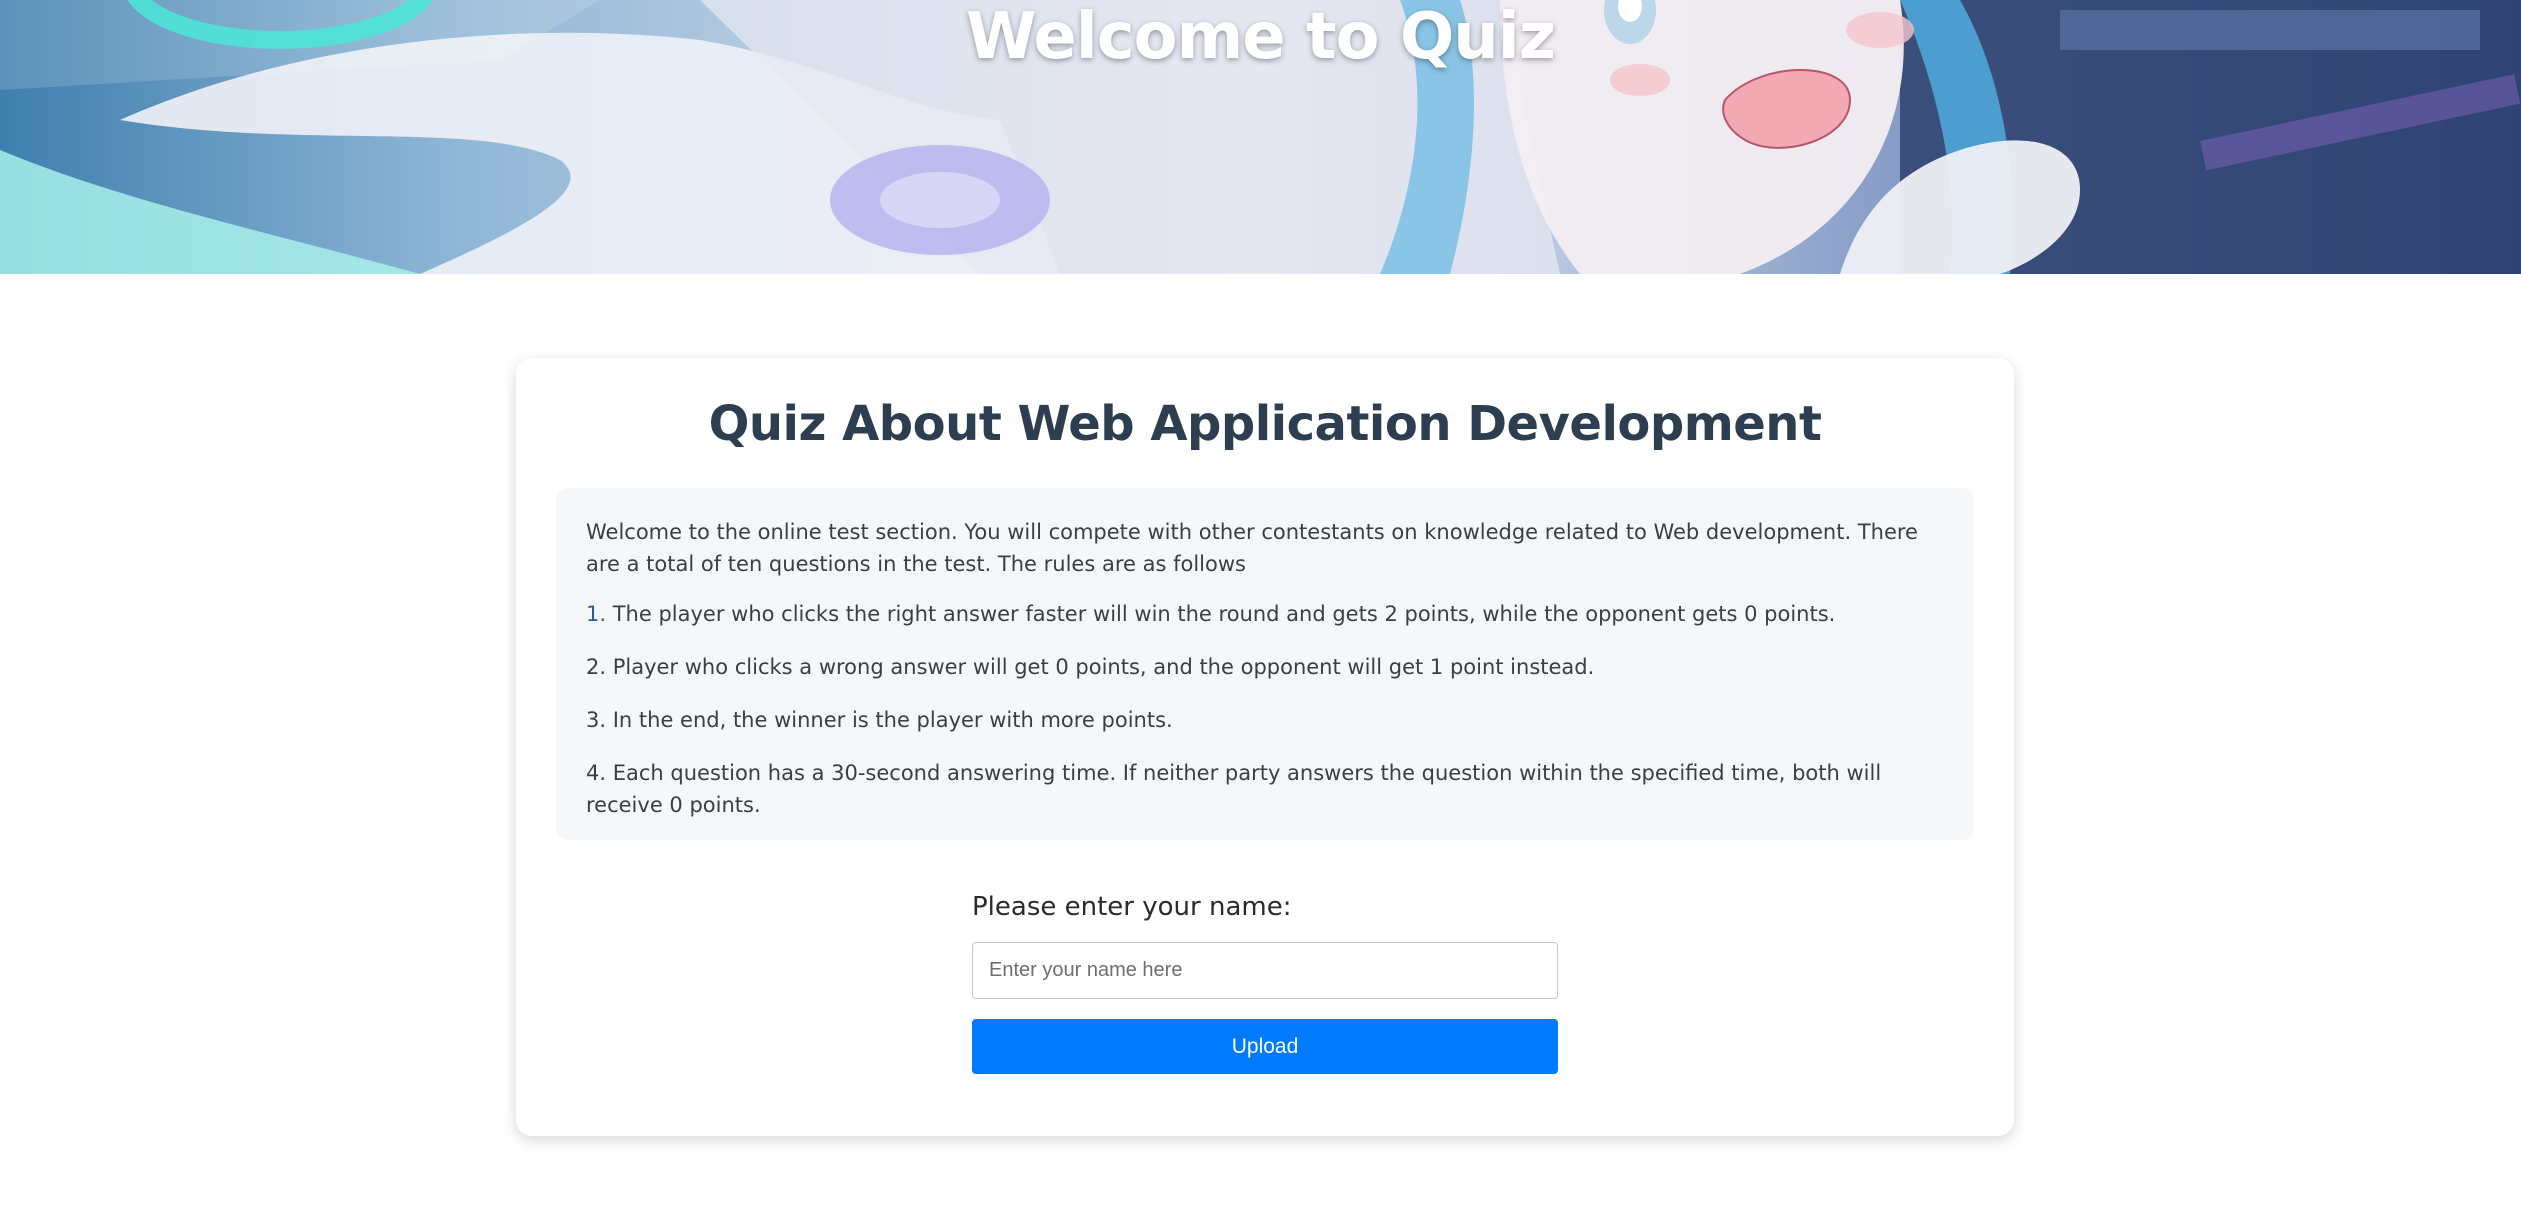 This screenshot has width=2521, height=1211. I want to click on name-label: Please enter your name:, so click(1132, 907).